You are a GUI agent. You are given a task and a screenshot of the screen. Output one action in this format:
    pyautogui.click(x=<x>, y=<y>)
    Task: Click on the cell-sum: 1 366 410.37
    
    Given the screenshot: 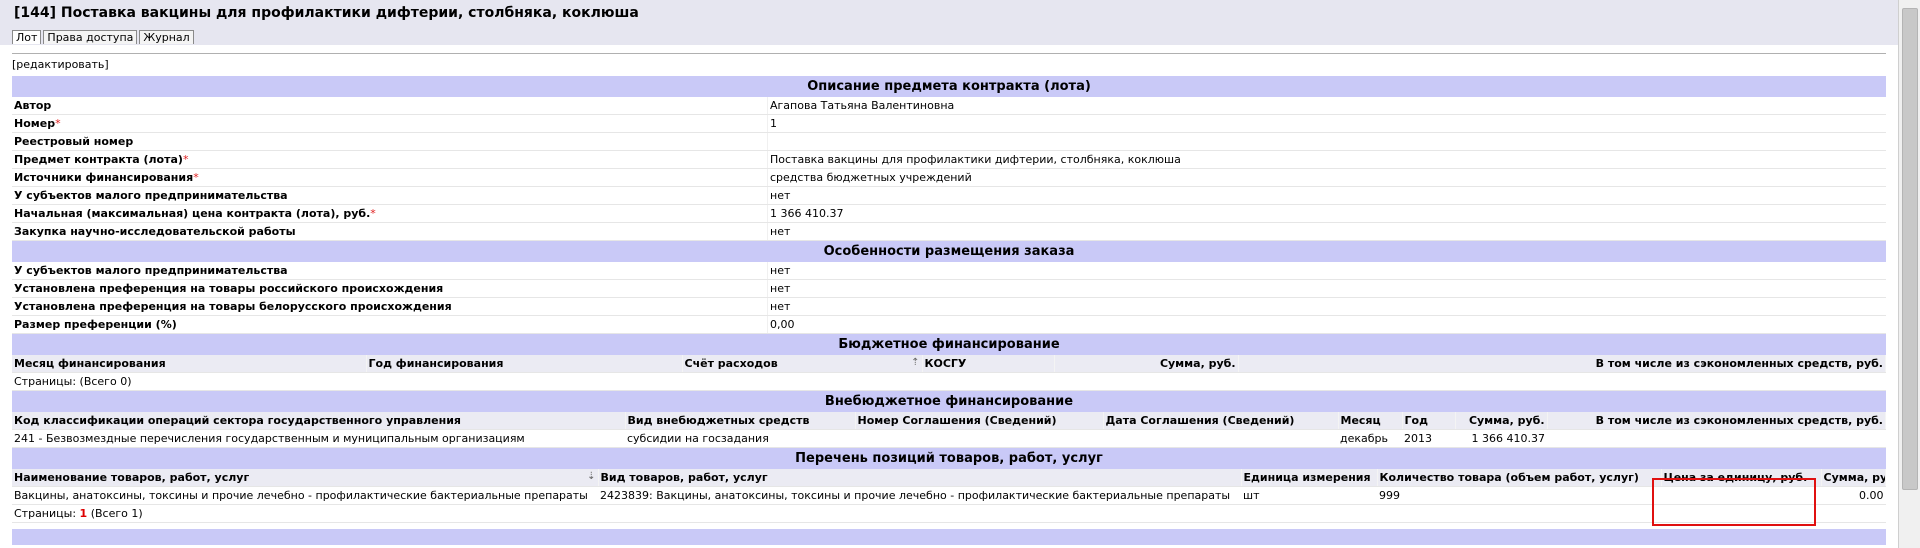 What is the action you would take?
    pyautogui.click(x=1501, y=438)
    